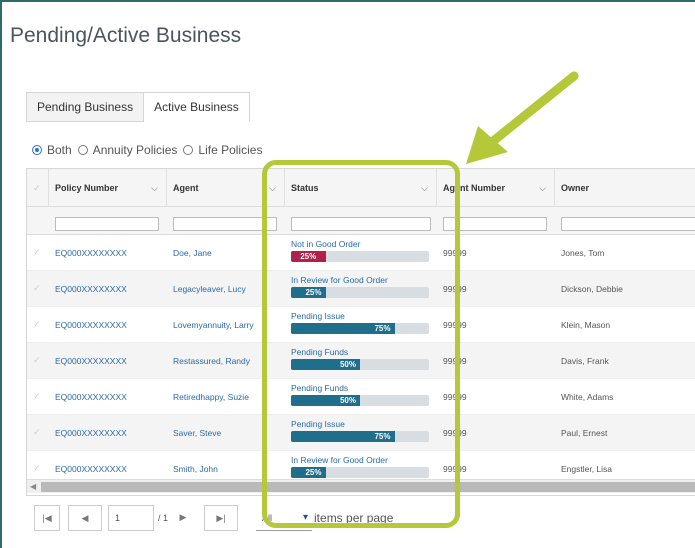 This screenshot has width=695, height=548. I want to click on column-header-policy-number: Policy Number ⌵, so click(108, 188).